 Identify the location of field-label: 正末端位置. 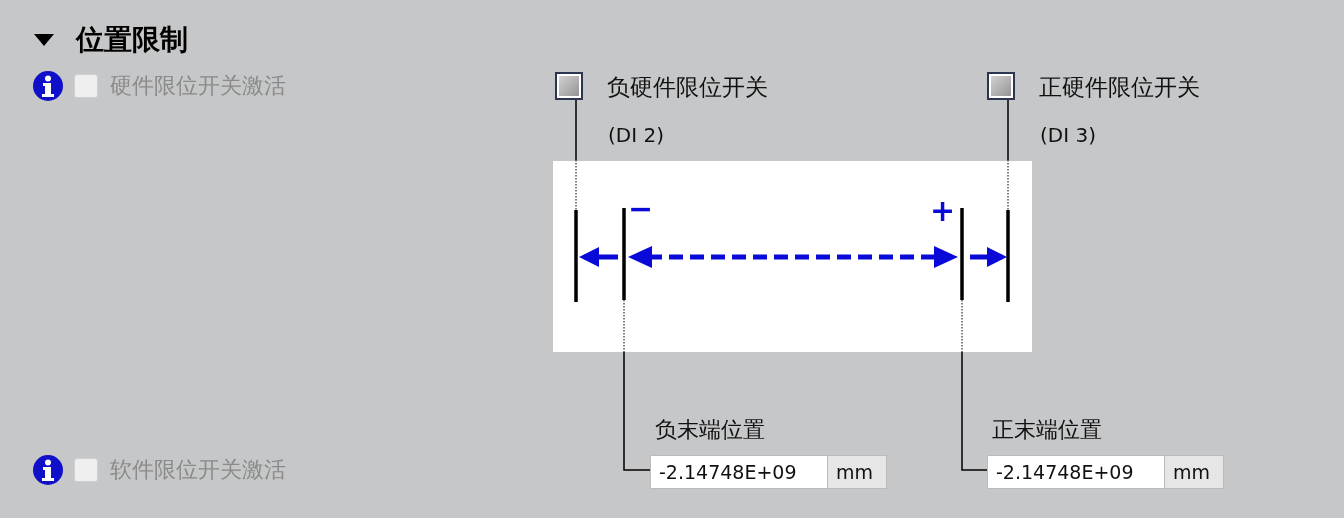
(1047, 430).